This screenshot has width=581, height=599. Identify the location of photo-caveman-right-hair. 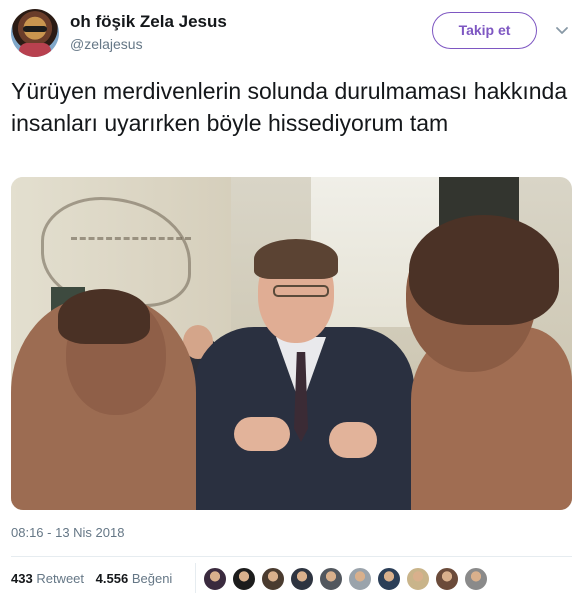
(484, 270).